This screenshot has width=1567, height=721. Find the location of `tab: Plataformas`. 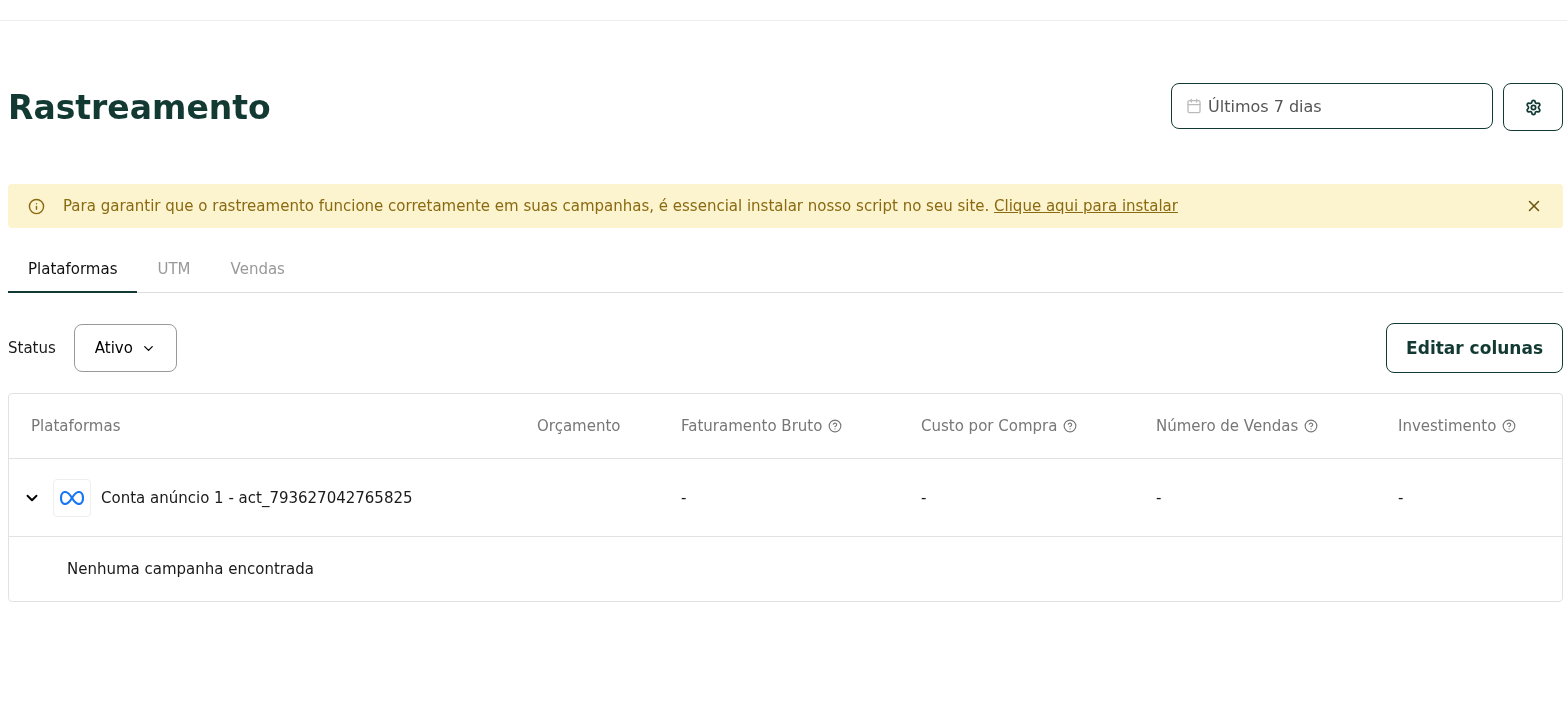

tab: Plataformas is located at coordinates (73, 270).